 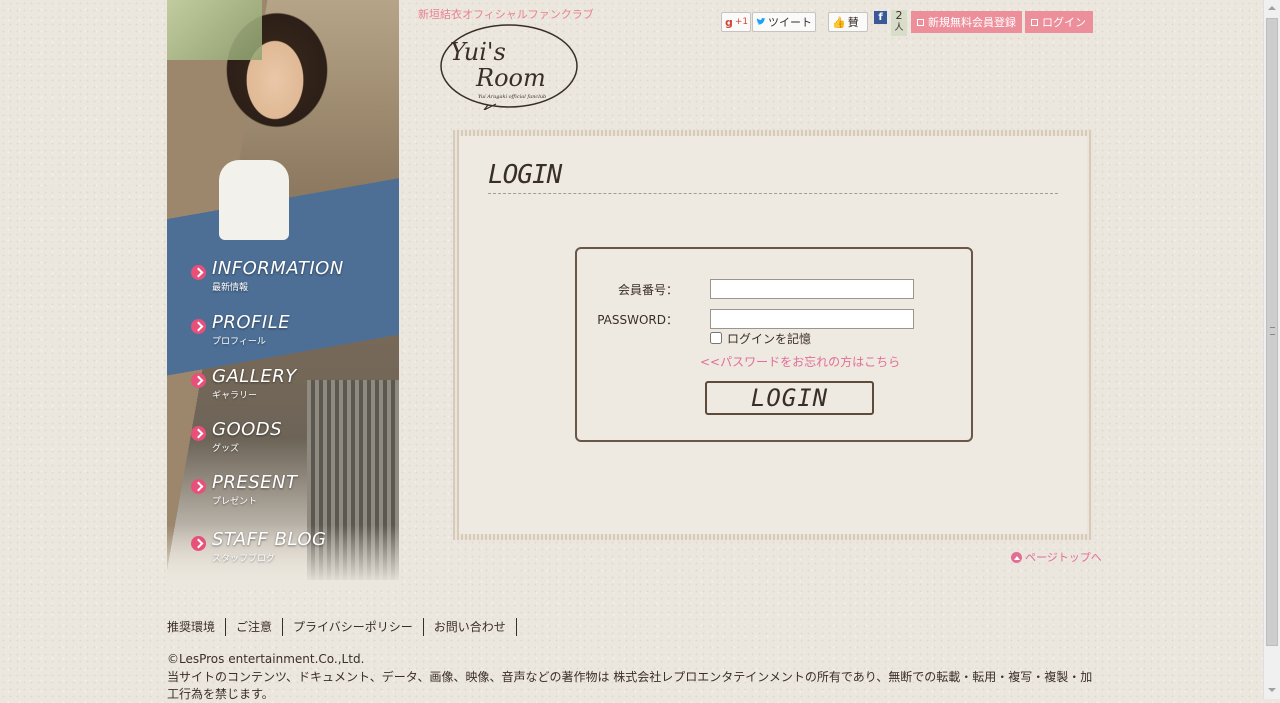 I want to click on nav-item-label: PRESENT, so click(x=255, y=482).